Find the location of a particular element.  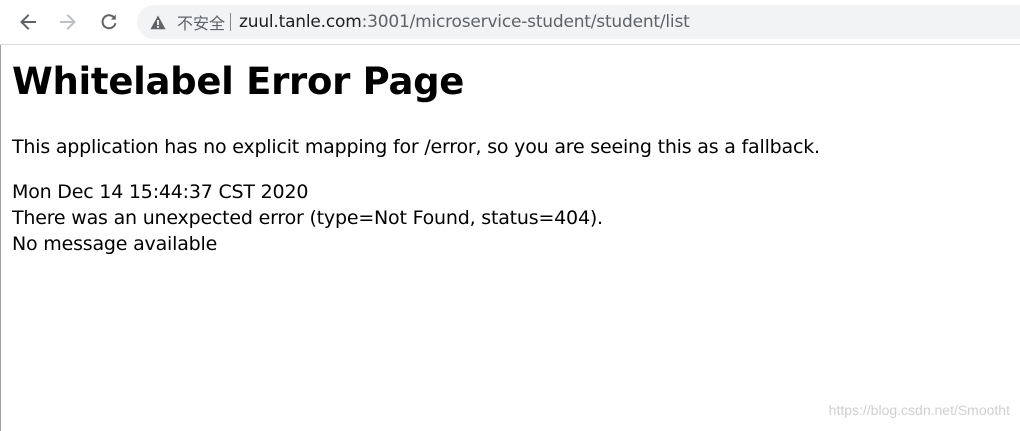

security-status-label: 不安全 is located at coordinates (201, 22).